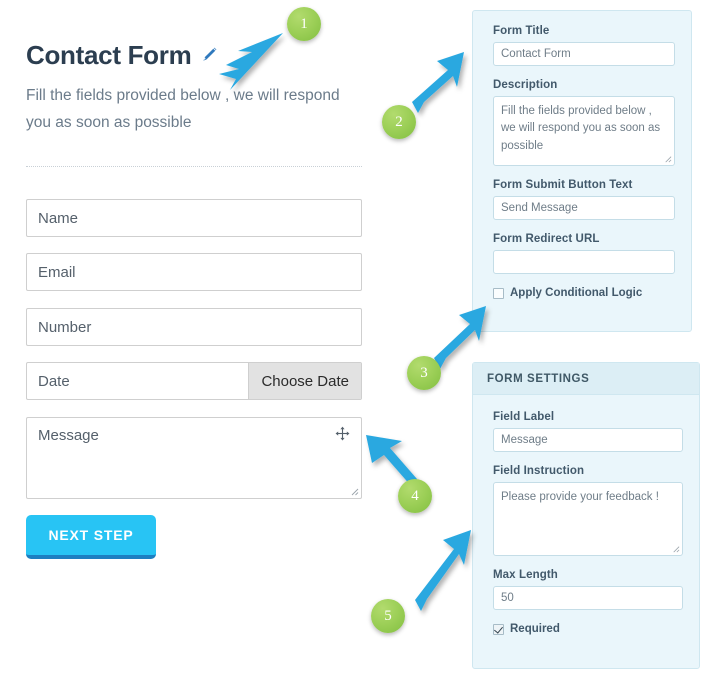 The width and height of the screenshot is (715, 679). What do you see at coordinates (194, 327) in the screenshot?
I see `number-input: Number` at bounding box center [194, 327].